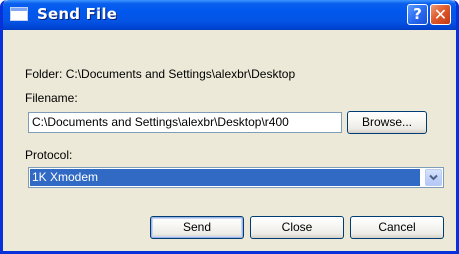 The width and height of the screenshot is (459, 254). What do you see at coordinates (51, 98) in the screenshot?
I see `filename-label: Filename:` at bounding box center [51, 98].